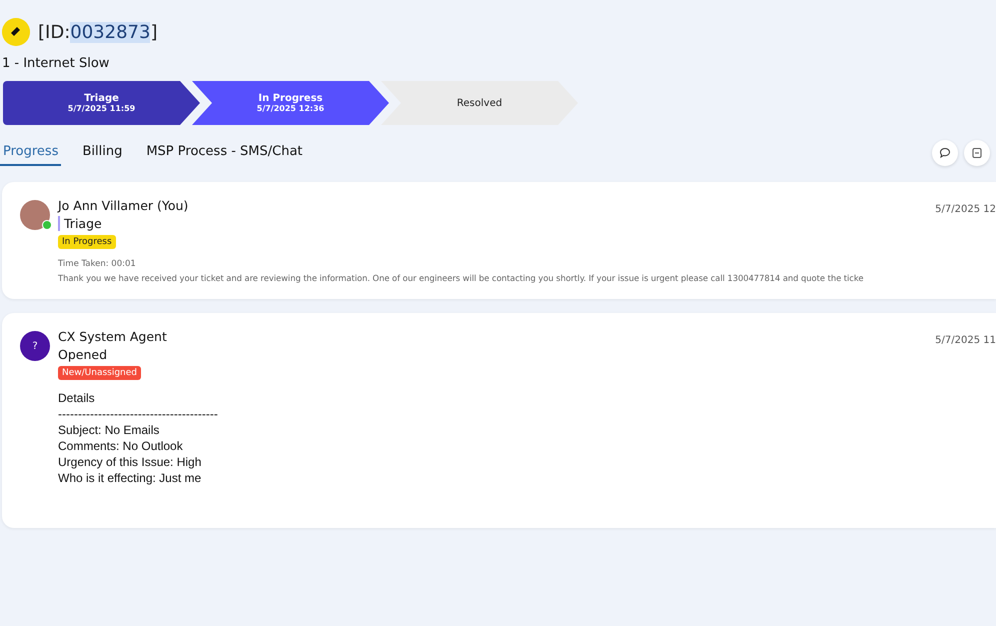 This screenshot has width=996, height=626. What do you see at coordinates (112, 336) in the screenshot?
I see `author-name: CX System Agent` at bounding box center [112, 336].